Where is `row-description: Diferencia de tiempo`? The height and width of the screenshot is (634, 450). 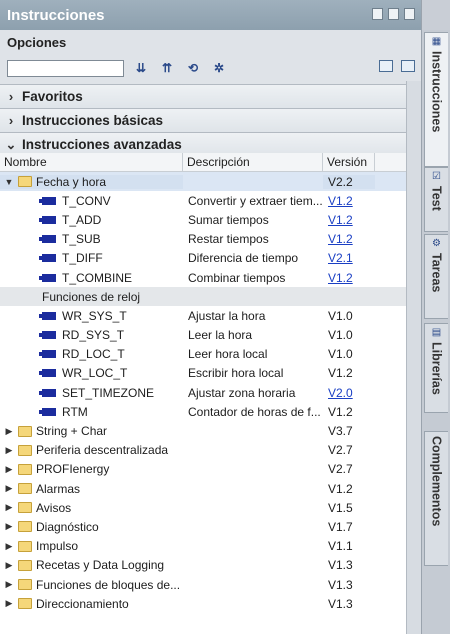 row-description: Diferencia de tiempo is located at coordinates (243, 258).